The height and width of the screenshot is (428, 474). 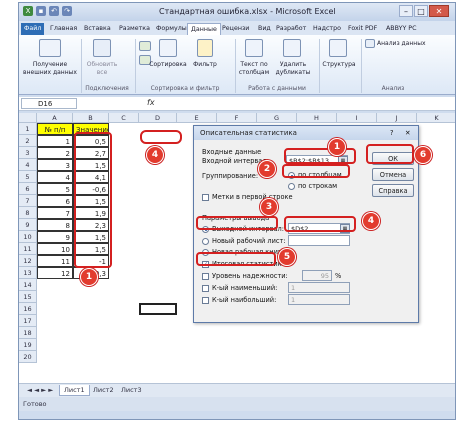 I want to click on table-row-number: 3, so click(x=55, y=165).